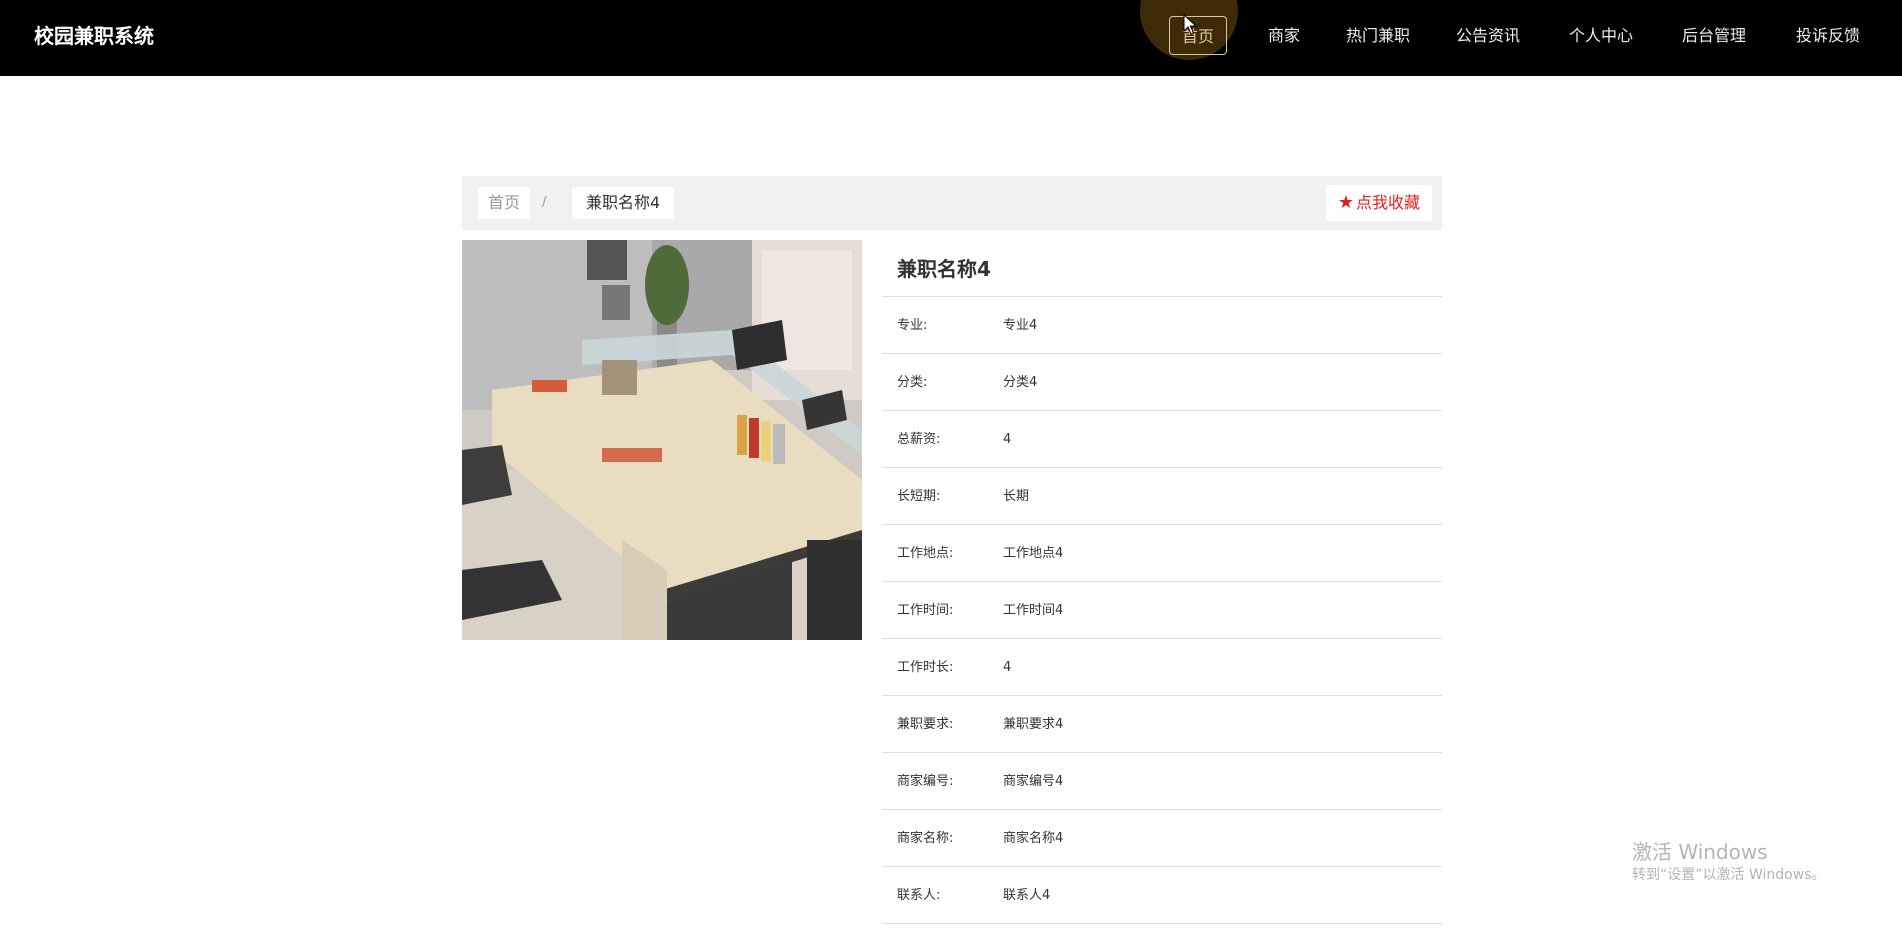 This screenshot has height=928, width=1902. I want to click on office-desk-picture, so click(662, 440).